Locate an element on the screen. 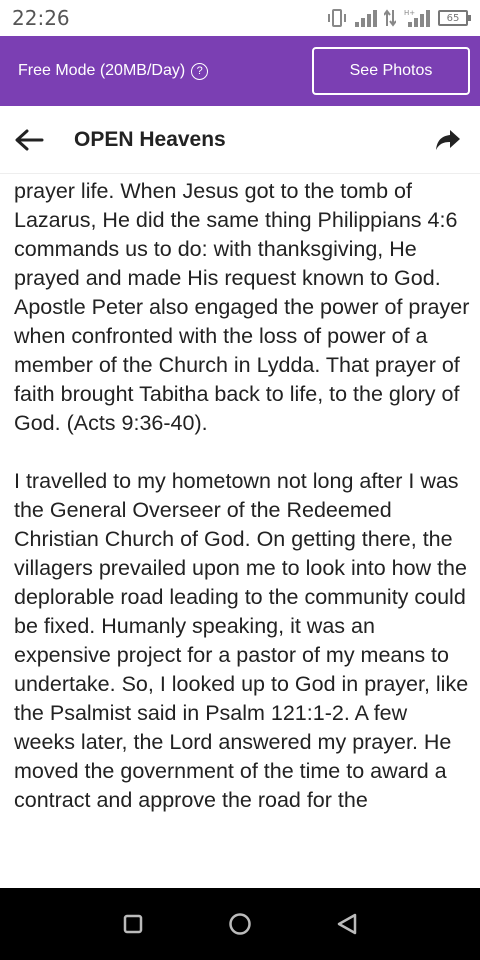  triangle-back-icon is located at coordinates (347, 924).